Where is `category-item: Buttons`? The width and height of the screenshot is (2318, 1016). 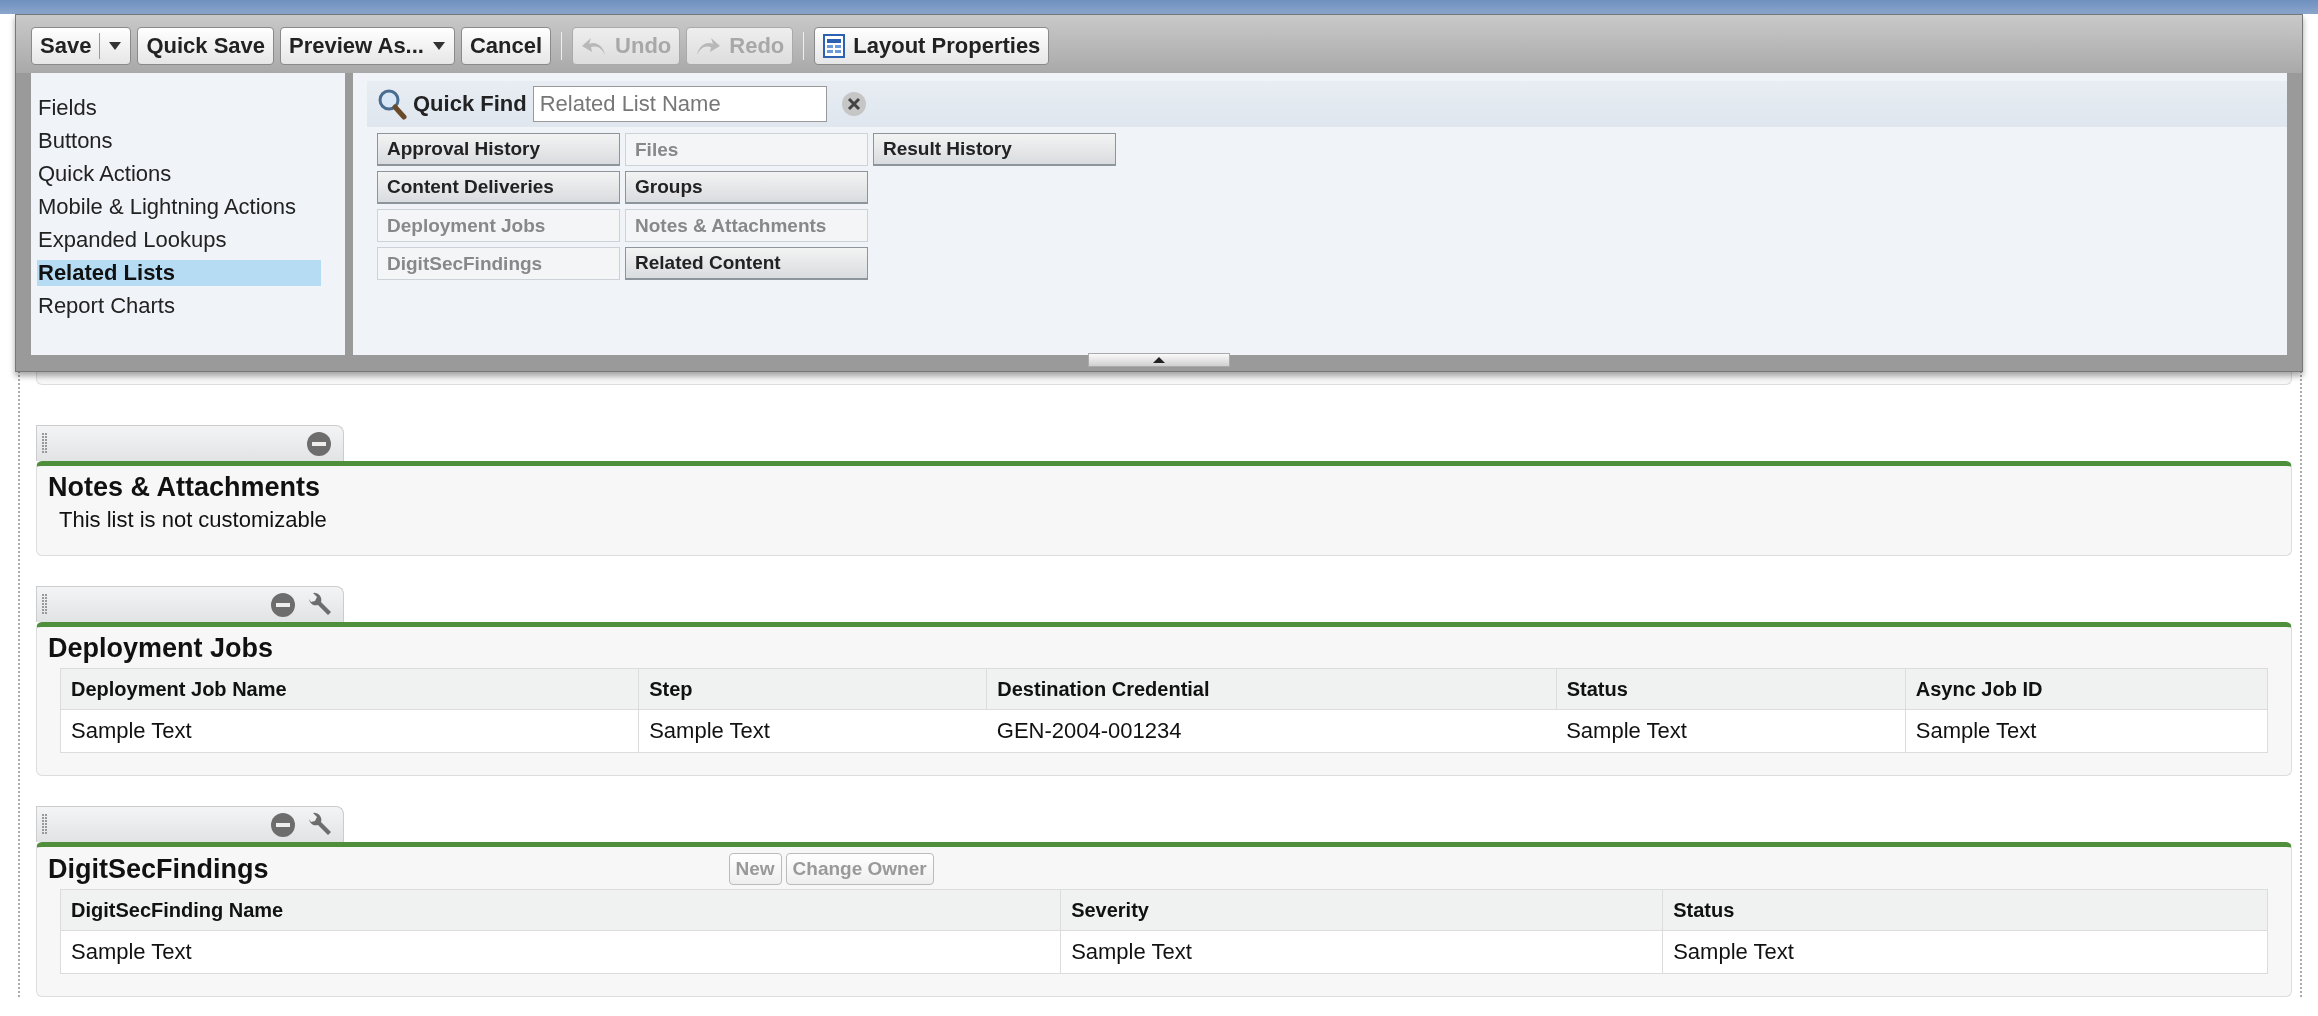
category-item: Buttons is located at coordinates (179, 140).